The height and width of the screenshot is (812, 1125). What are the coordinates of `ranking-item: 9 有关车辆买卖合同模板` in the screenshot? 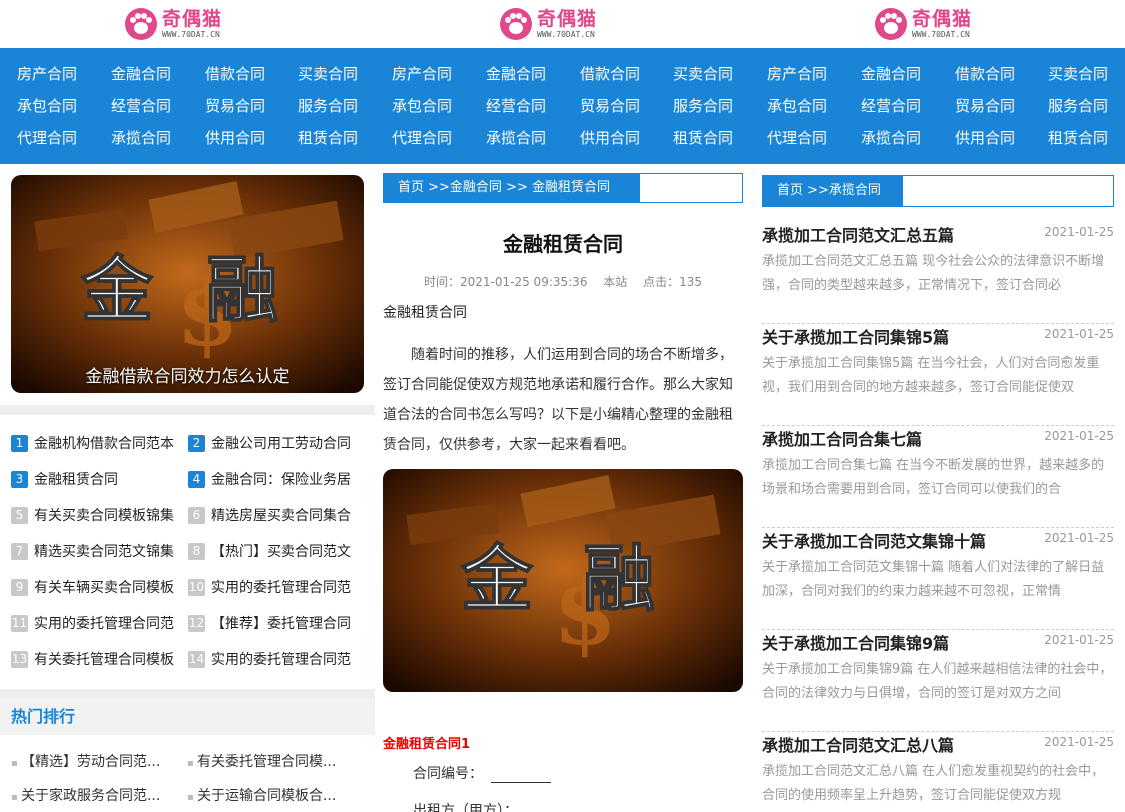 It's located at (98, 587).